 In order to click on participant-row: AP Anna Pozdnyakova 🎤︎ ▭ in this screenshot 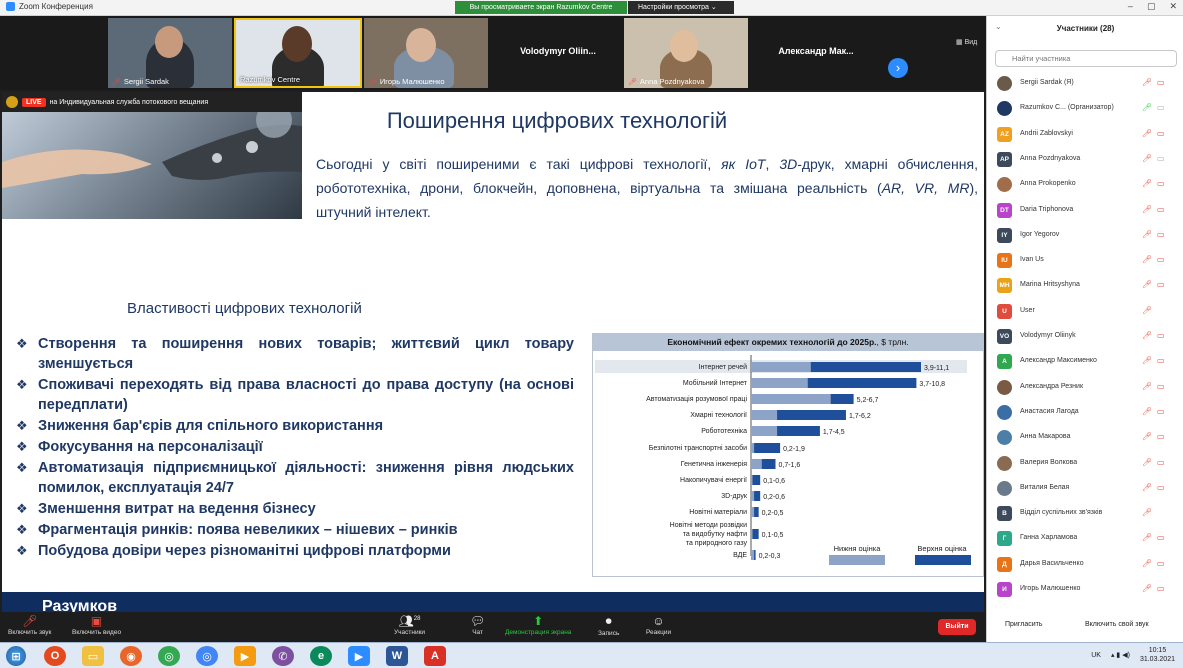, I will do `click(1085, 160)`.